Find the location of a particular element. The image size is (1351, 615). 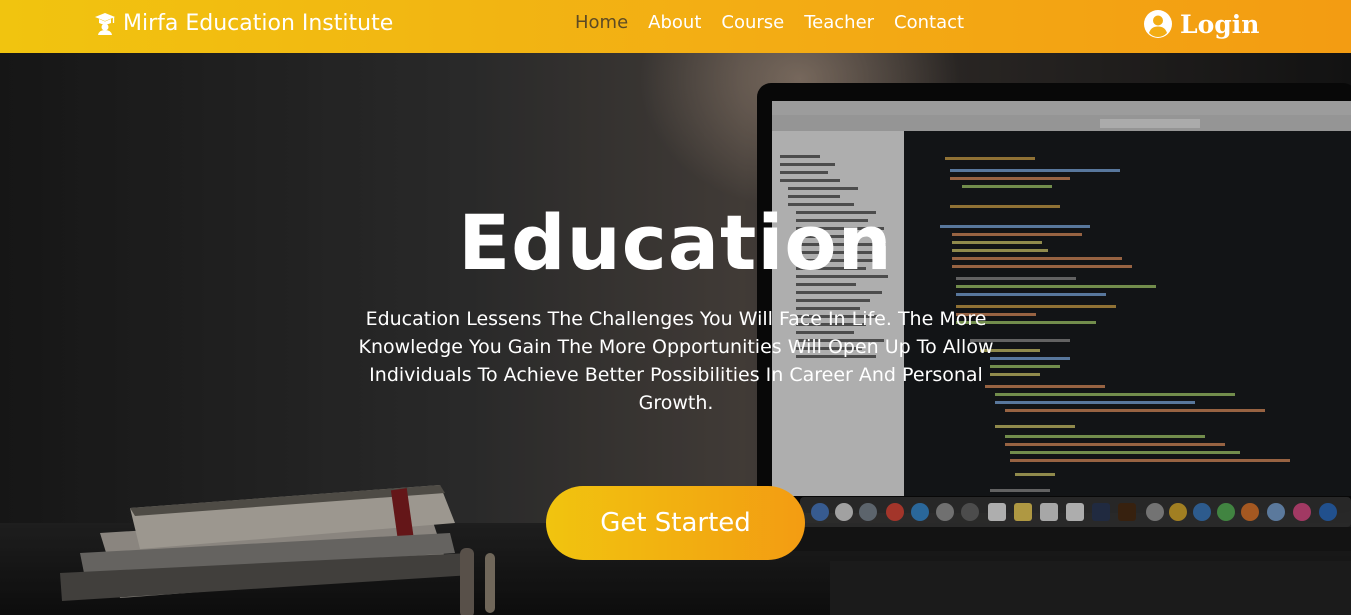

main-nav: Home About Course Teacher Contact is located at coordinates (779, 23).